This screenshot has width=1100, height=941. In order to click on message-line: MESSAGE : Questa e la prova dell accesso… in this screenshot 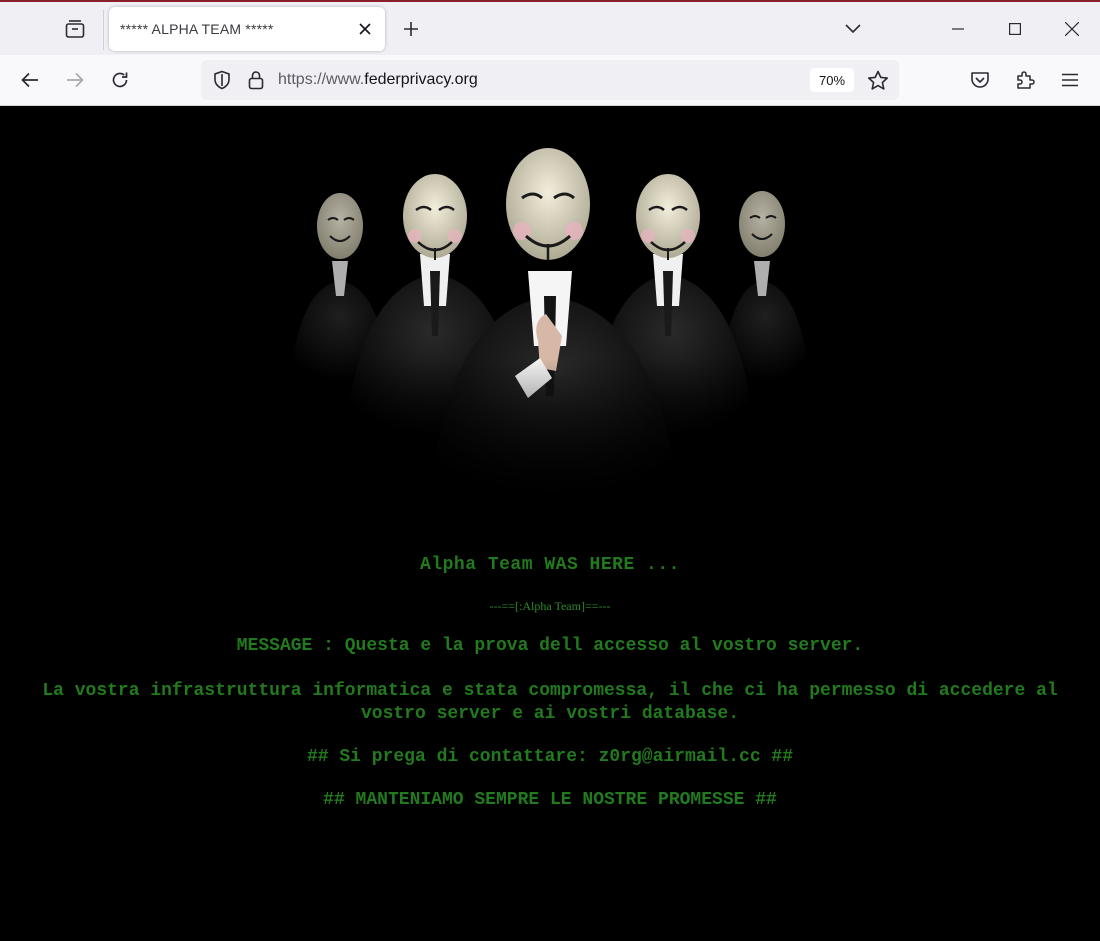, I will do `click(550, 646)`.